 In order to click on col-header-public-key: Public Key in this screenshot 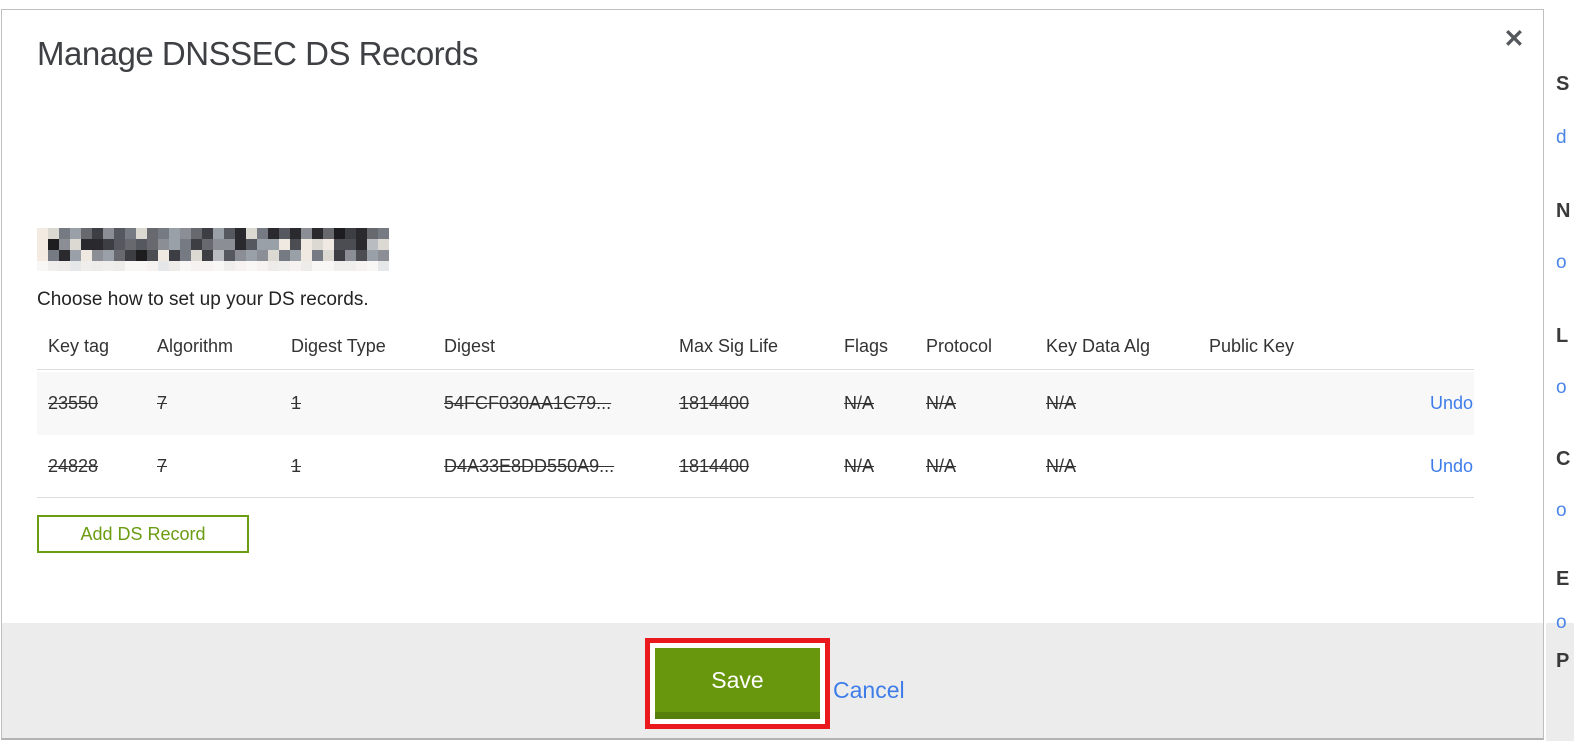, I will do `click(1252, 346)`.